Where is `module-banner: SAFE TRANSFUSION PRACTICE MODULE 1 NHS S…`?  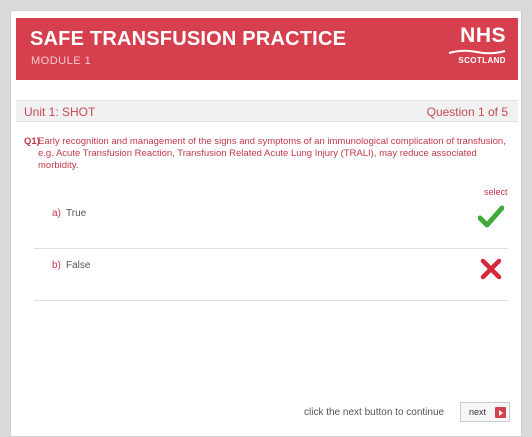
module-banner: SAFE TRANSFUSION PRACTICE MODULE 1 NHS S… is located at coordinates (267, 49).